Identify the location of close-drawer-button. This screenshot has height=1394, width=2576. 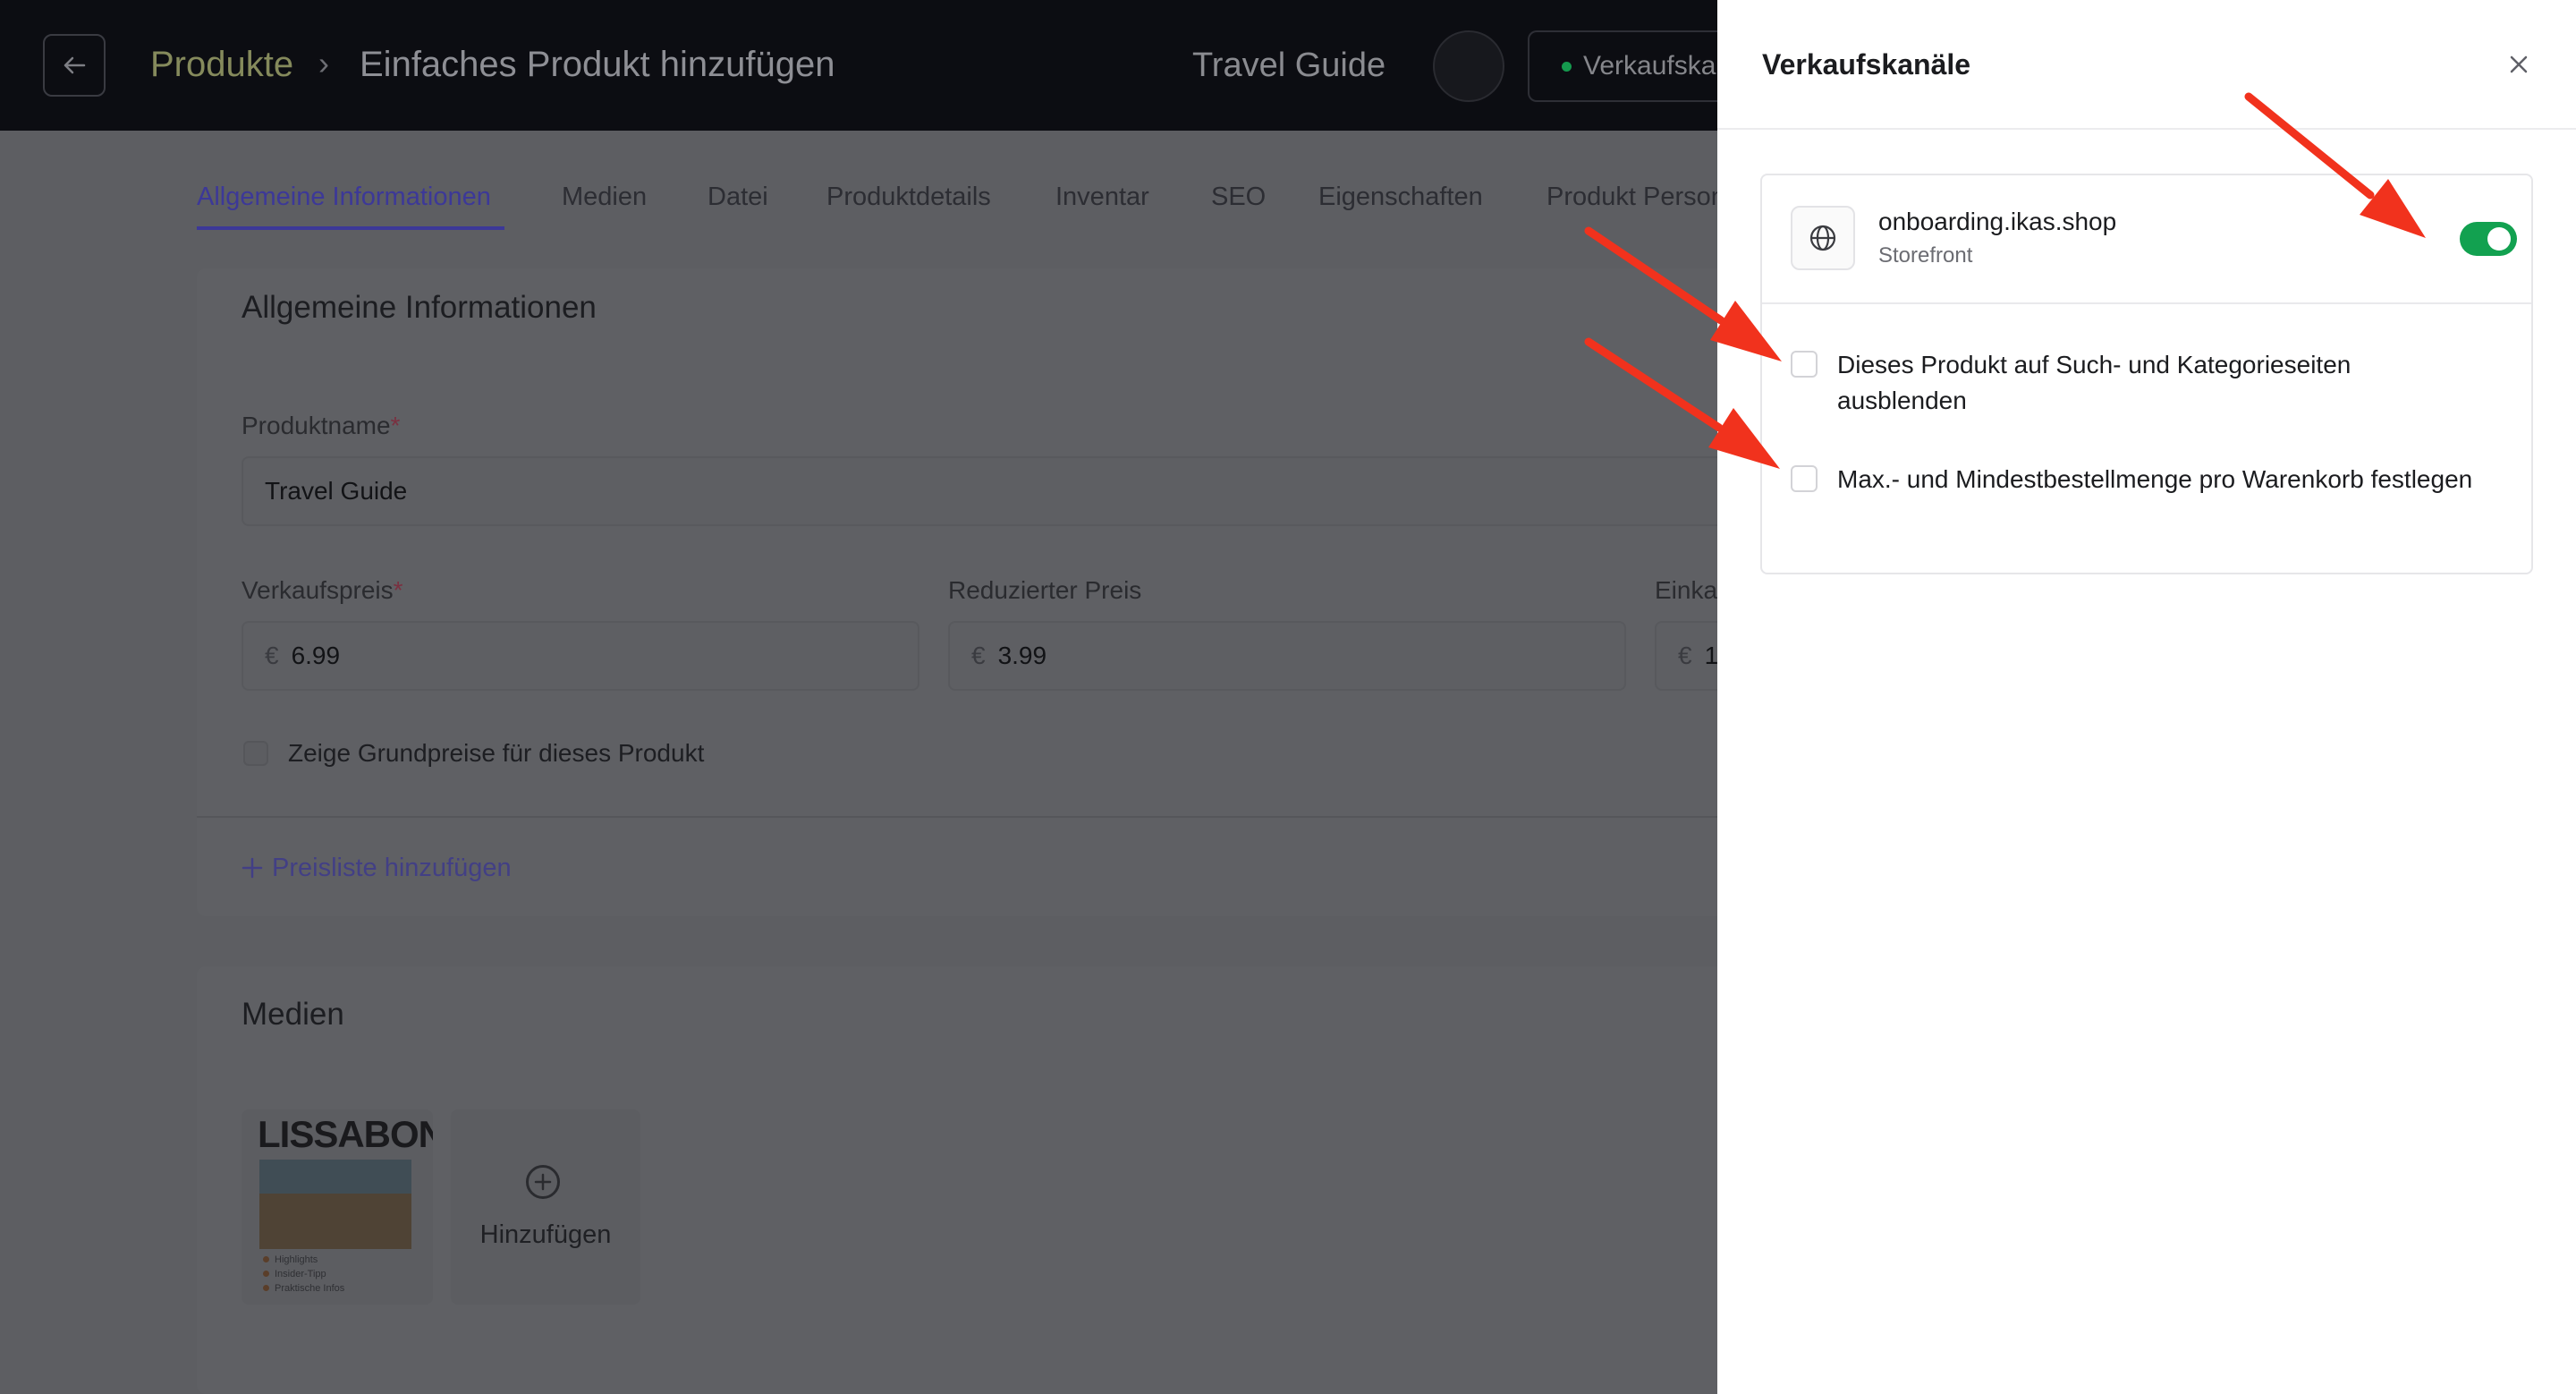
(2519, 64).